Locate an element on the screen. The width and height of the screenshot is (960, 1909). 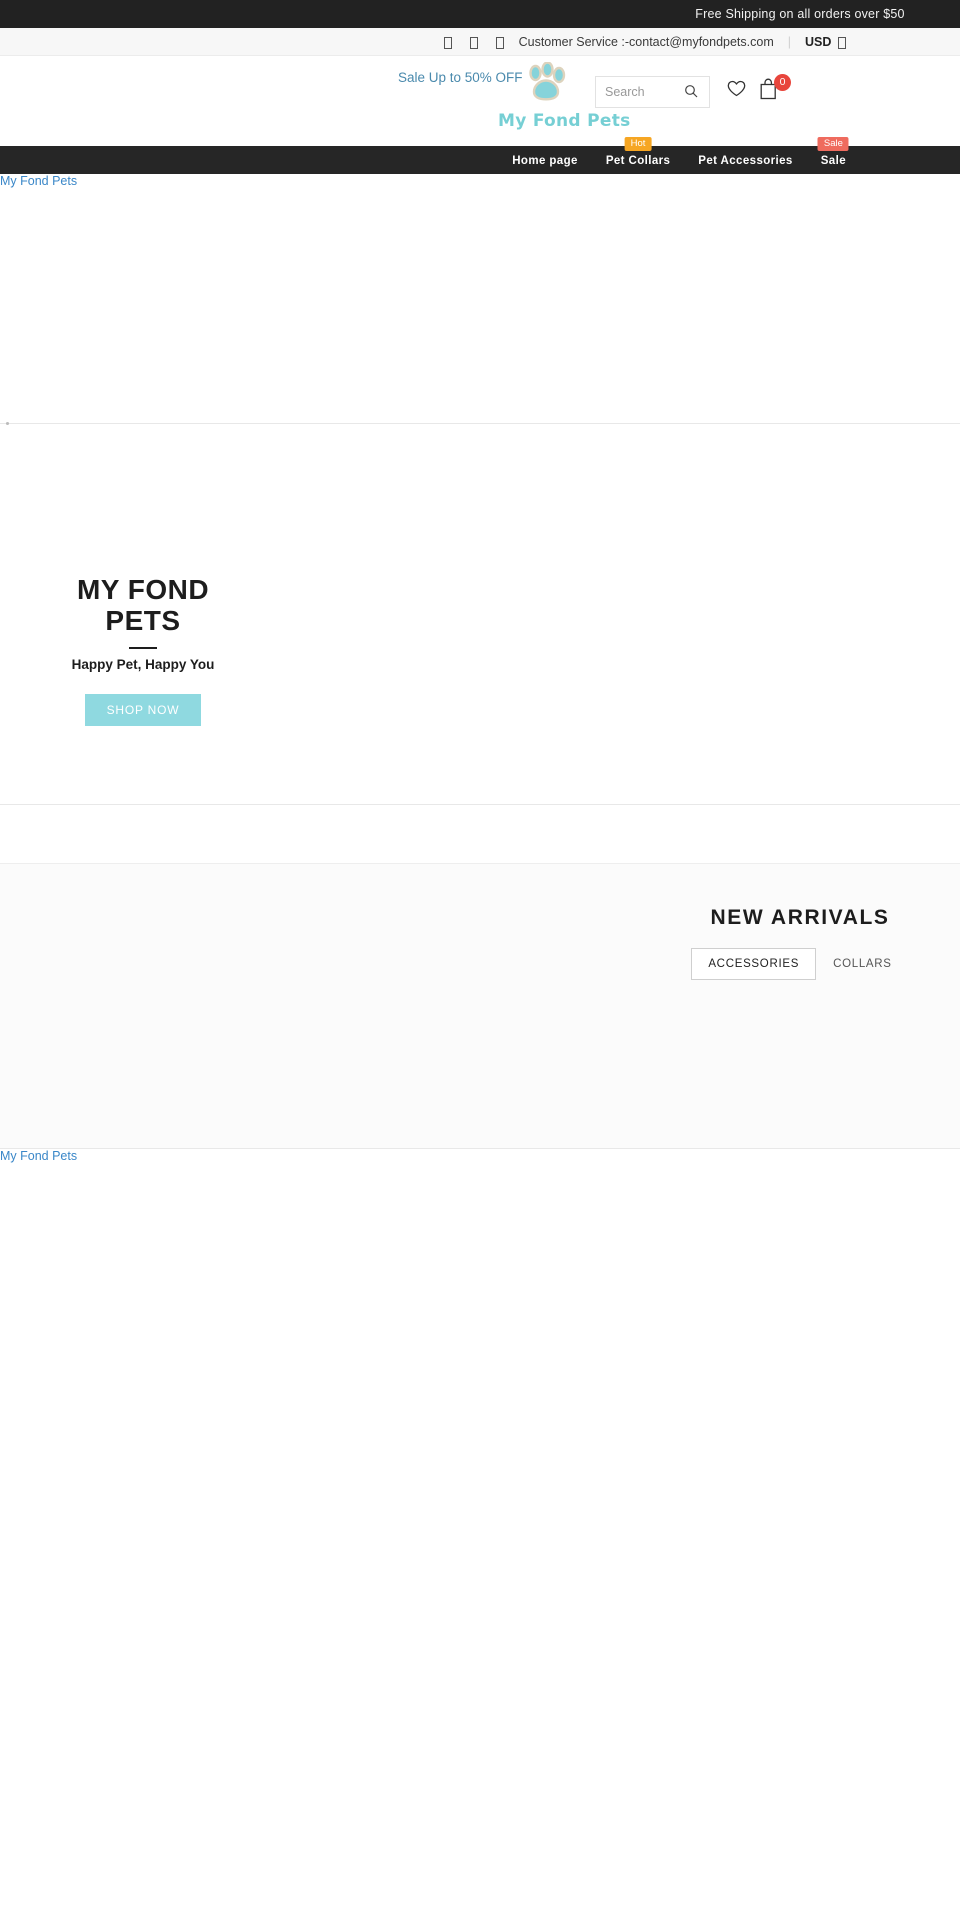
wishlist-button is located at coordinates (736, 91).